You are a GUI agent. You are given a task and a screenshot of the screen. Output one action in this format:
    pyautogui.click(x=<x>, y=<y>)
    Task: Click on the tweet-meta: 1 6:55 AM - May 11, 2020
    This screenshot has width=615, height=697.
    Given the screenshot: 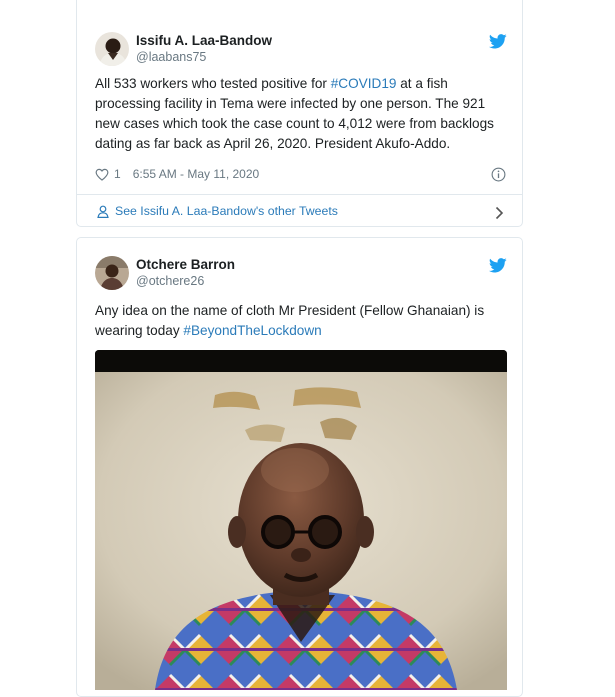 What is the action you would take?
    pyautogui.click(x=177, y=174)
    